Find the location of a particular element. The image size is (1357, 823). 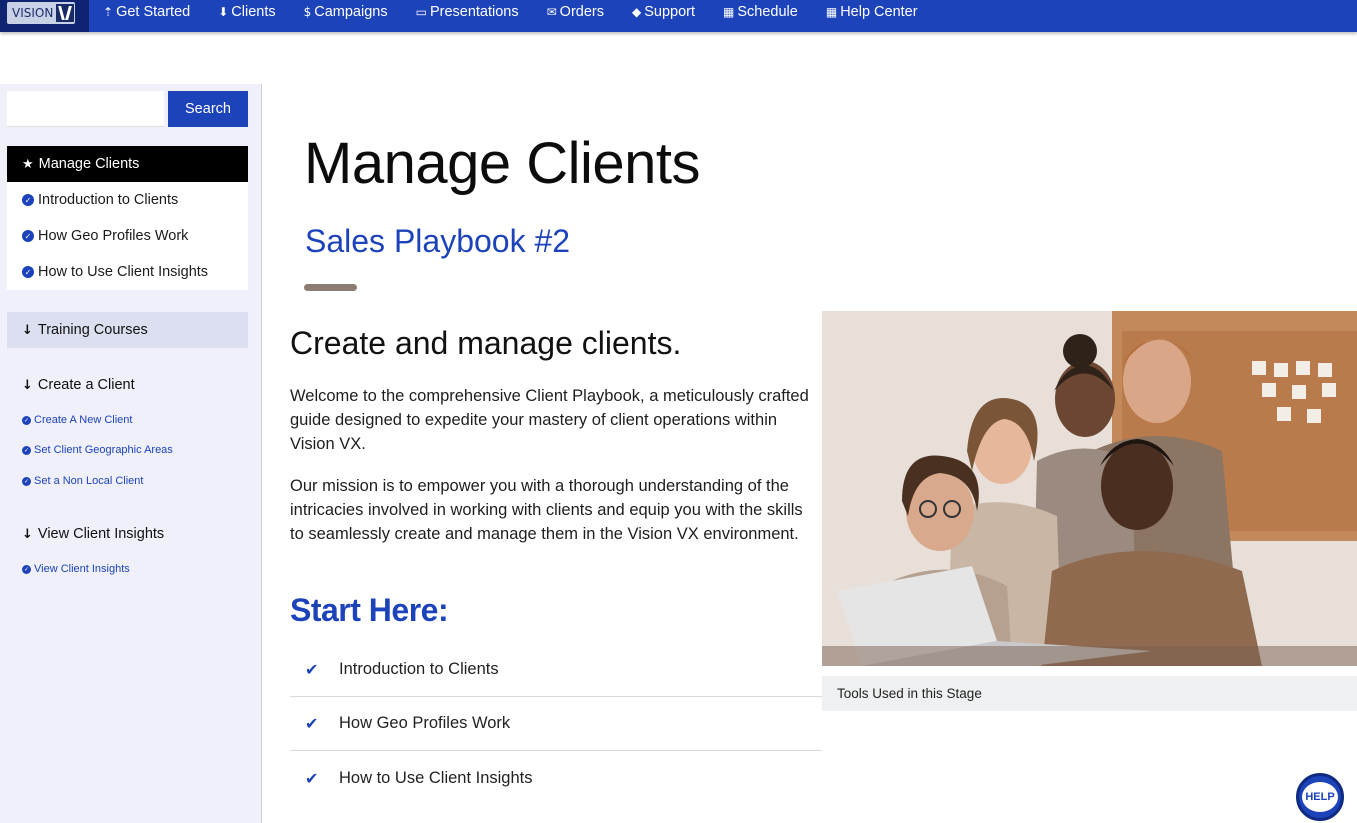

list-item-label: How Geo Profiles Work is located at coordinates (425, 723).